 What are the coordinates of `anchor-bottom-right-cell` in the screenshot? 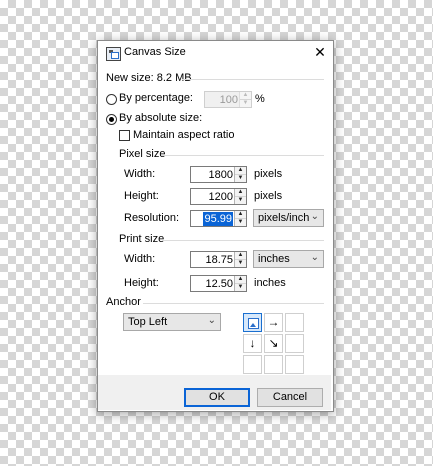 It's located at (294, 364).